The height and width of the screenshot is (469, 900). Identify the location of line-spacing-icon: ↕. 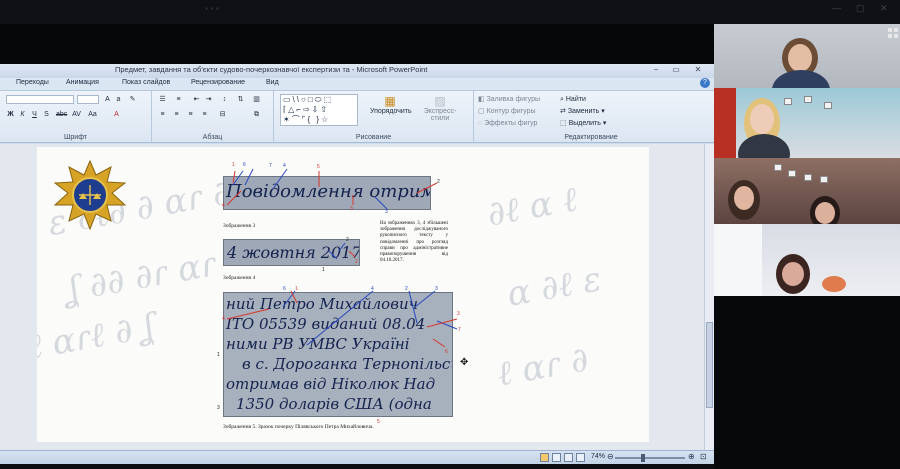
(224, 100).